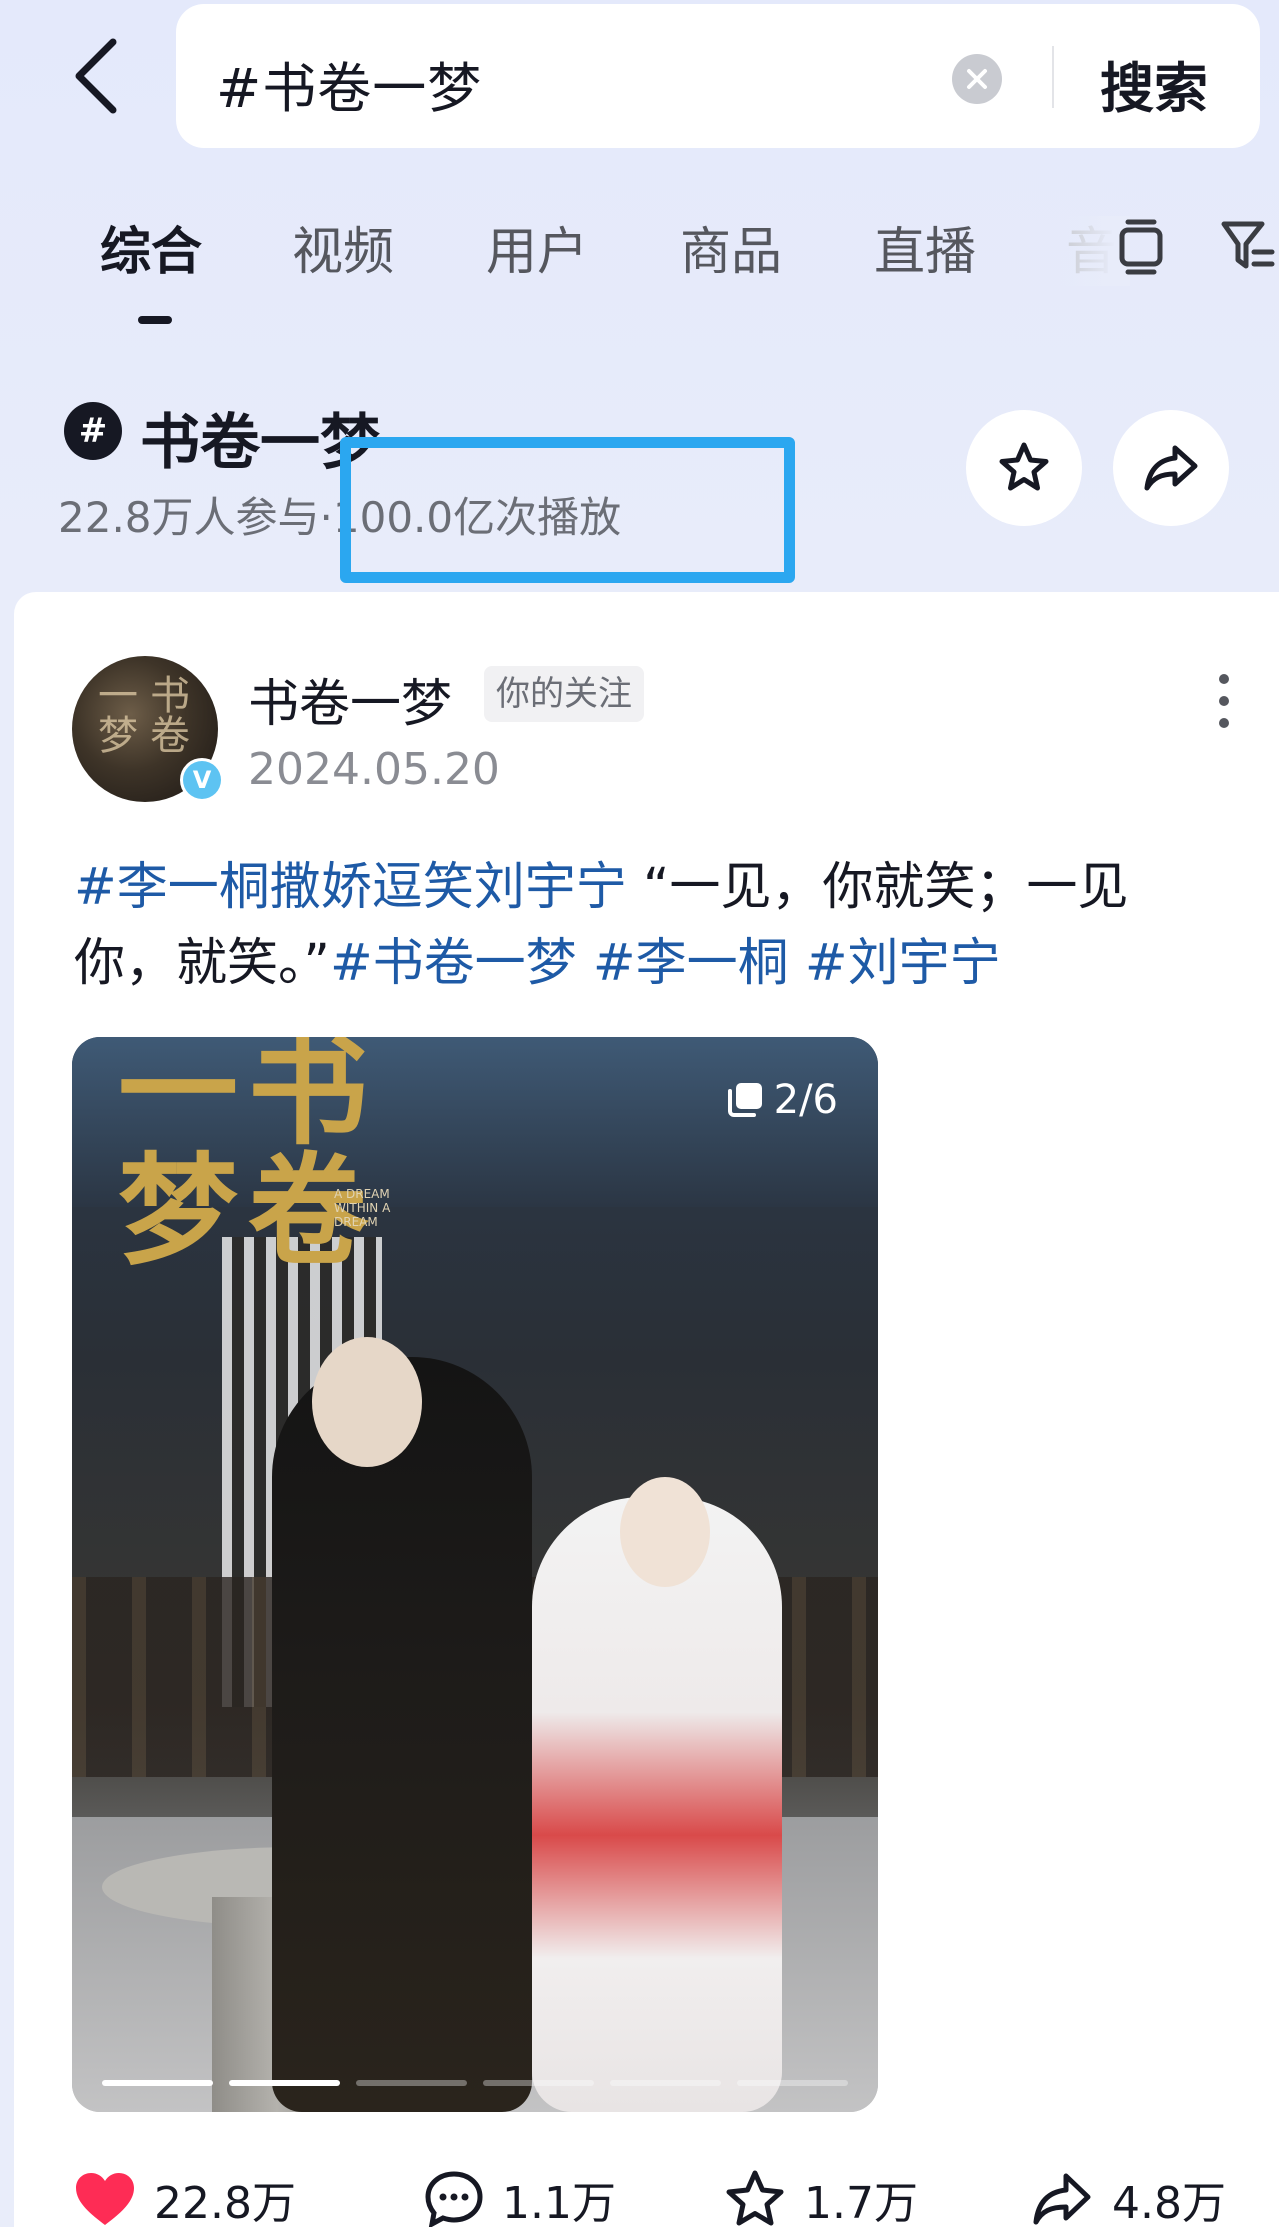  I want to click on filter-icon, so click(1248, 245).